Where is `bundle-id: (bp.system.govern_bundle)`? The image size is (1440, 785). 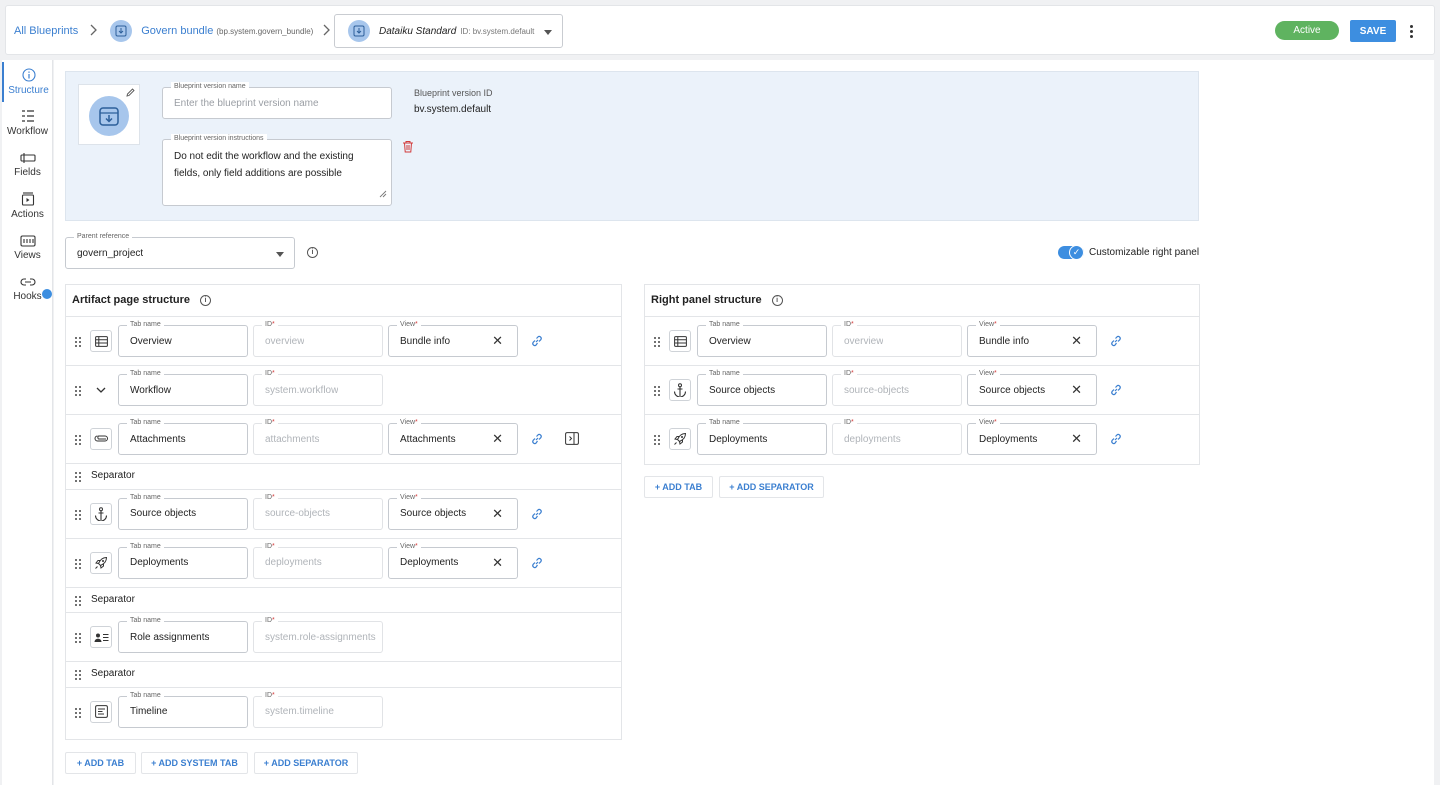 bundle-id: (bp.system.govern_bundle) is located at coordinates (265, 31).